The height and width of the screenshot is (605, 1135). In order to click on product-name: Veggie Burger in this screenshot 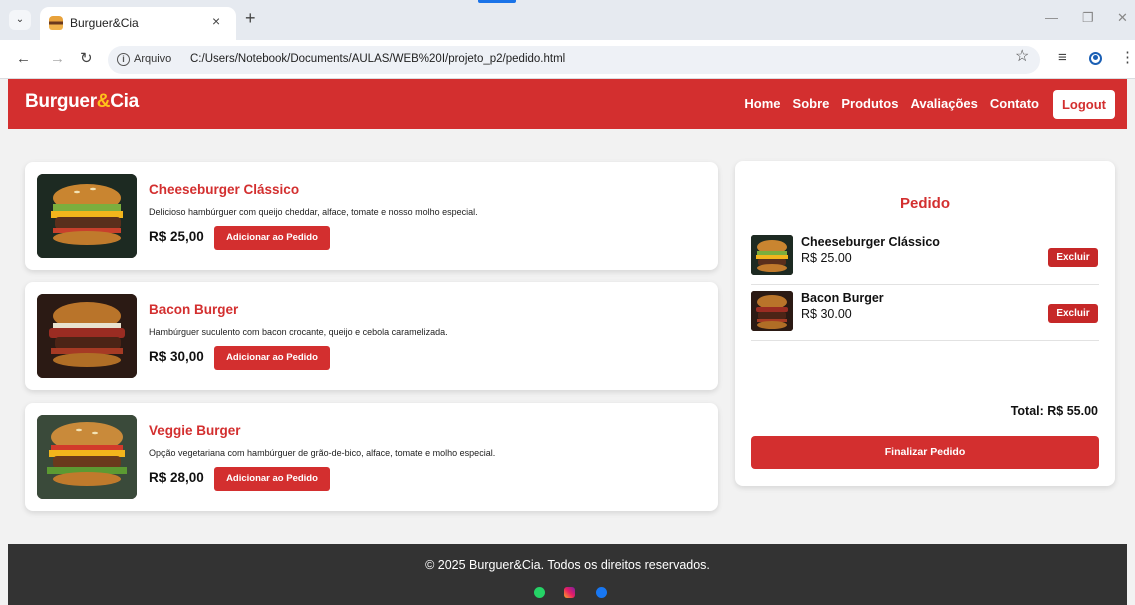, I will do `click(195, 430)`.